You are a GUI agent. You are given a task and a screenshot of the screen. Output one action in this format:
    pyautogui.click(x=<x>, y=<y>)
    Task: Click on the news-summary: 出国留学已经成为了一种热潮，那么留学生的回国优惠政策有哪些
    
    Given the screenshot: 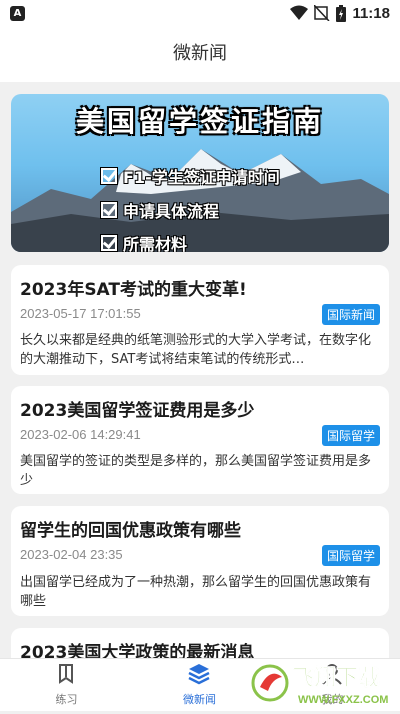 What is the action you would take?
    pyautogui.click(x=196, y=592)
    